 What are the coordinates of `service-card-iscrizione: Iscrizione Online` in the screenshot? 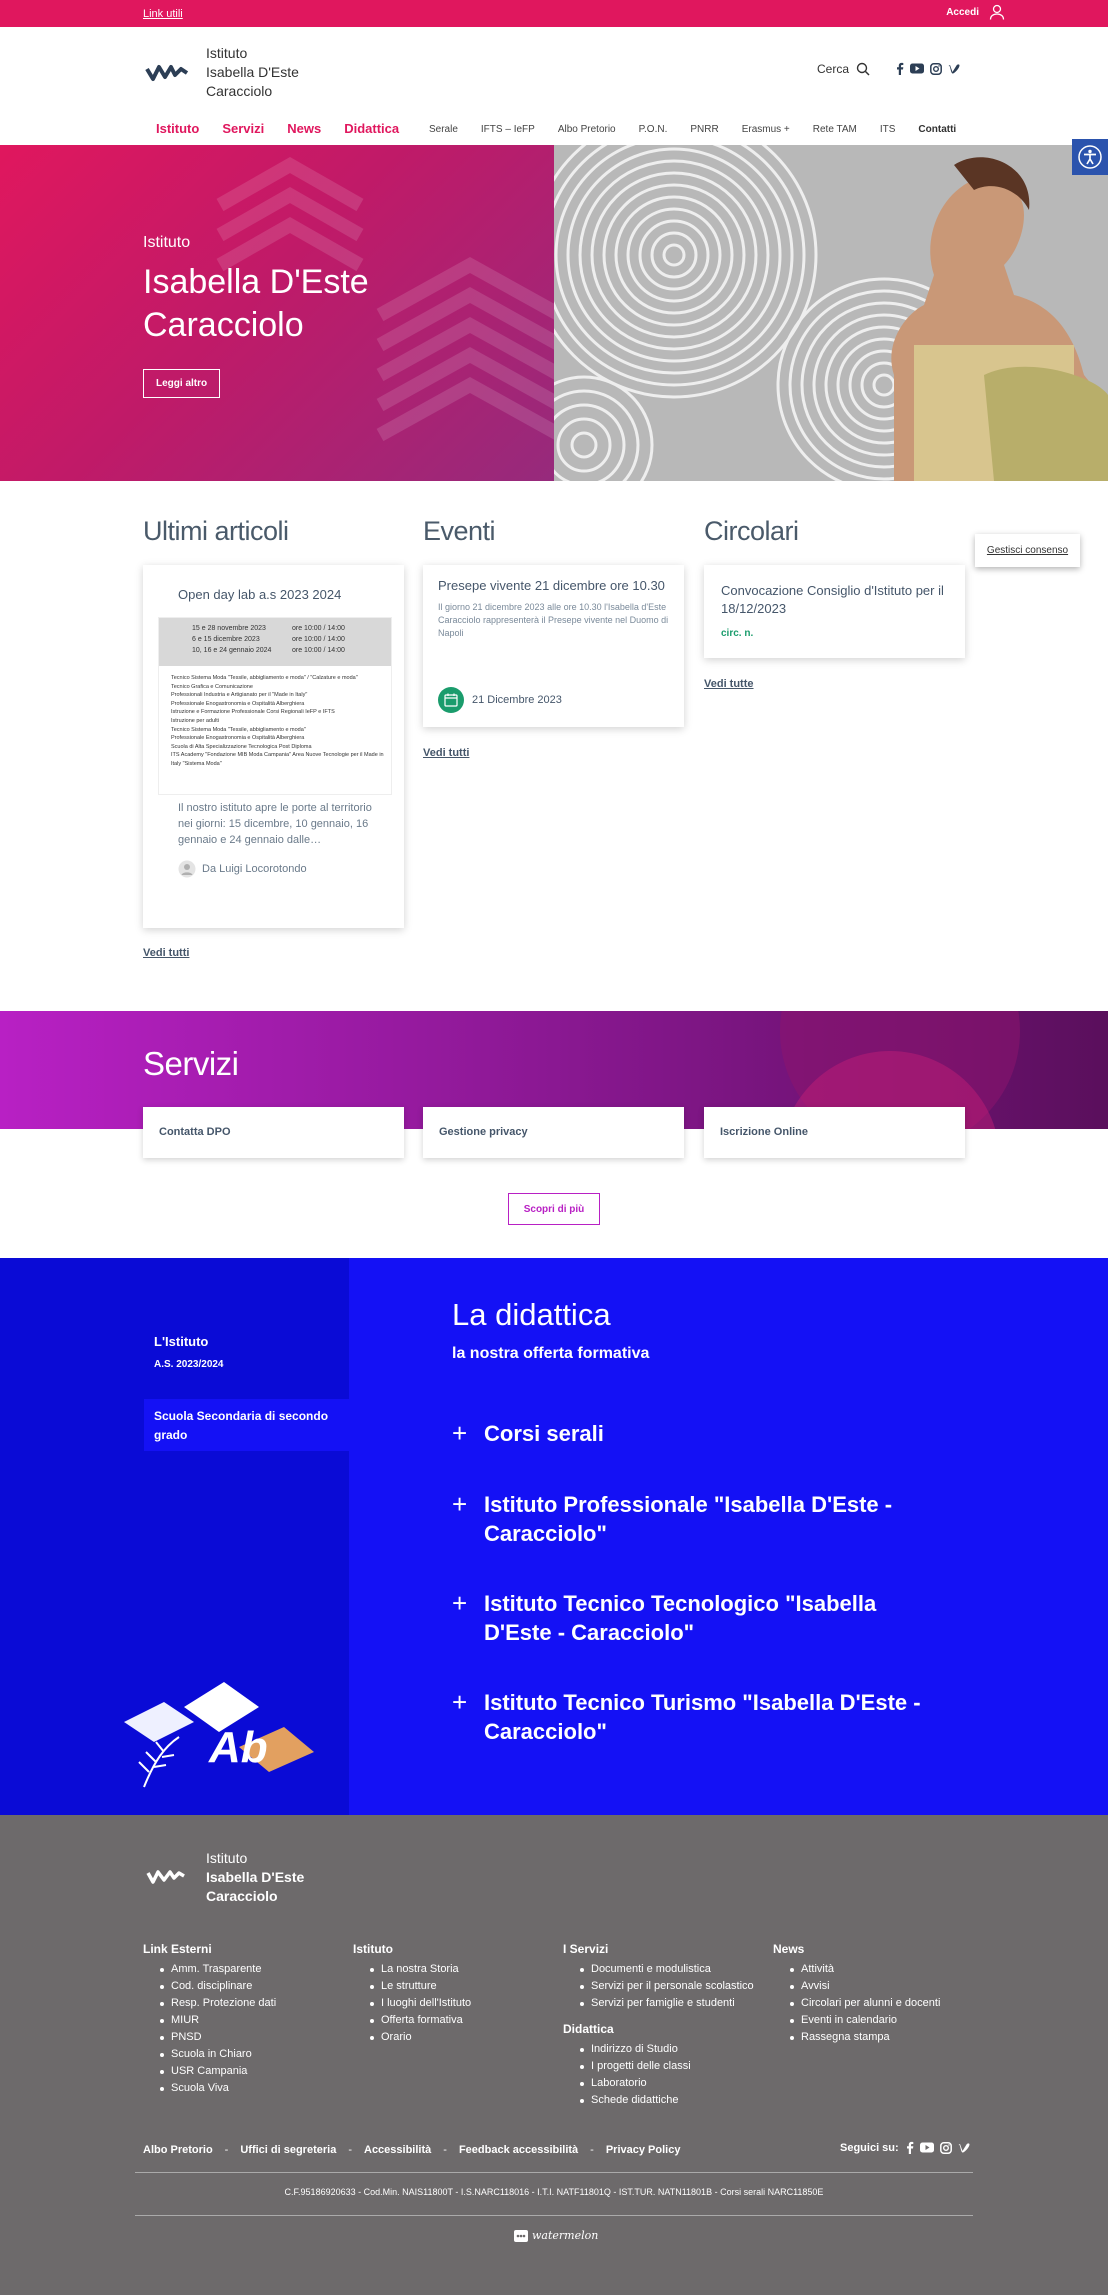 It's located at (834, 1132).